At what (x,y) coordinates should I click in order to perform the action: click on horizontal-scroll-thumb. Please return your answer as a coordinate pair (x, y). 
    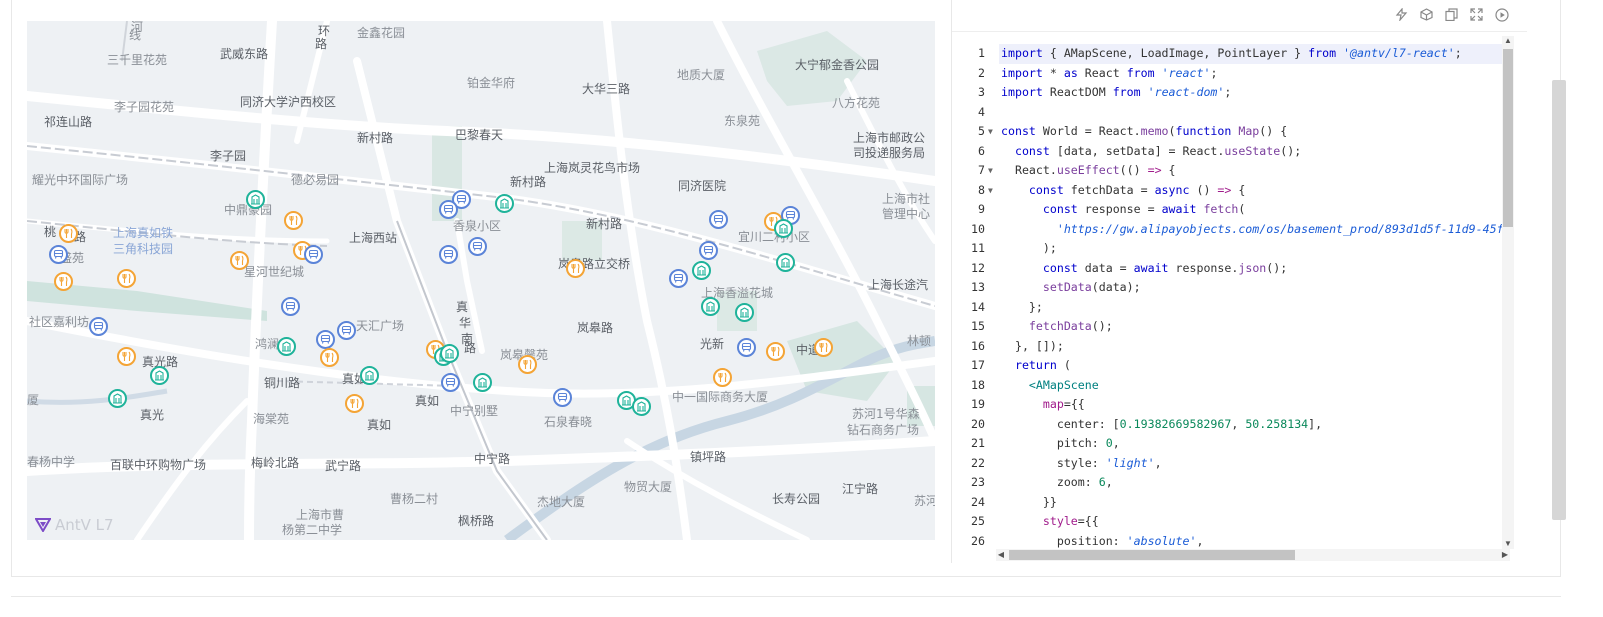
    Looking at the image, I should click on (1152, 555).